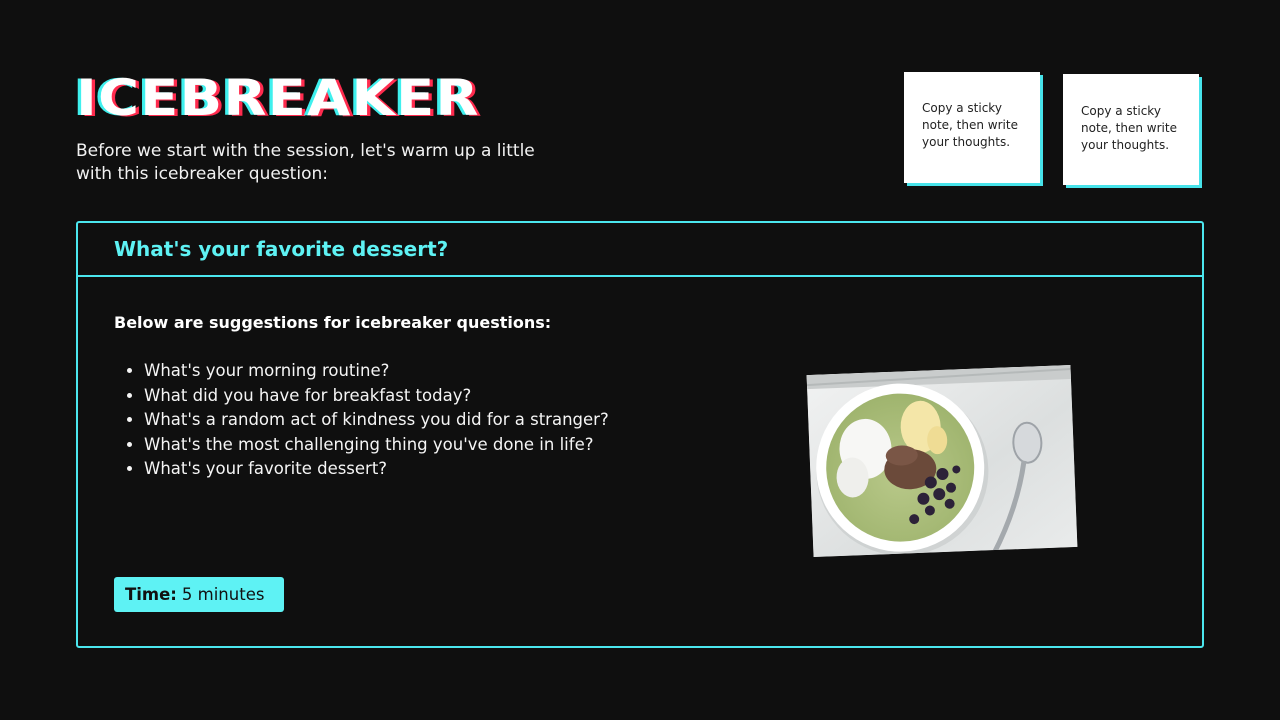 Image resolution: width=1280 pixels, height=720 pixels. What do you see at coordinates (376, 469) in the screenshot?
I see `list-item: What's your favorite dessert?` at bounding box center [376, 469].